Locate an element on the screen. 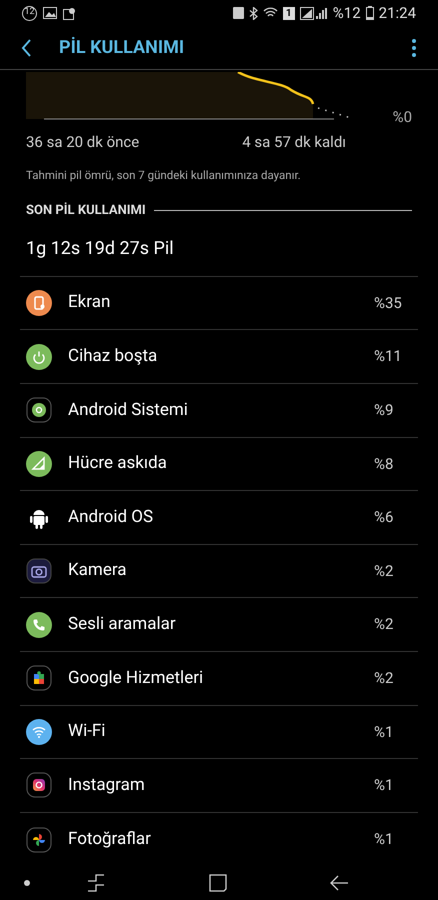  camera-icon is located at coordinates (39, 571).